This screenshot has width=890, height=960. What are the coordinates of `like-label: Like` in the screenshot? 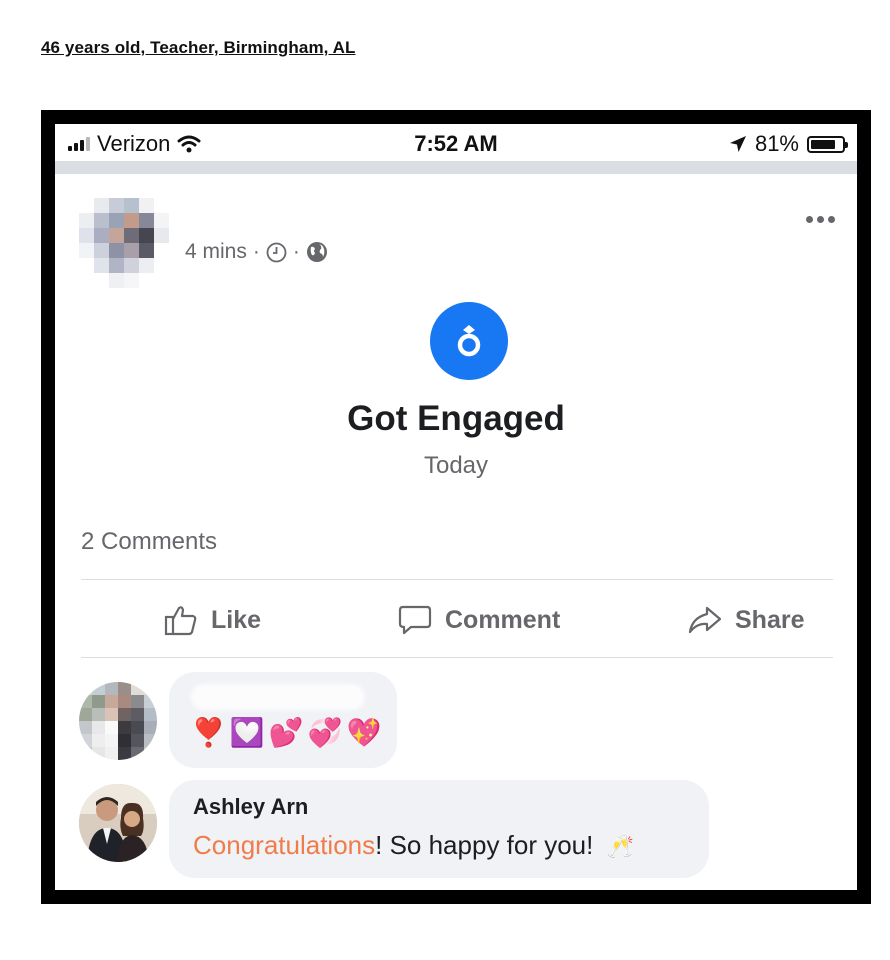 It's located at (236, 619).